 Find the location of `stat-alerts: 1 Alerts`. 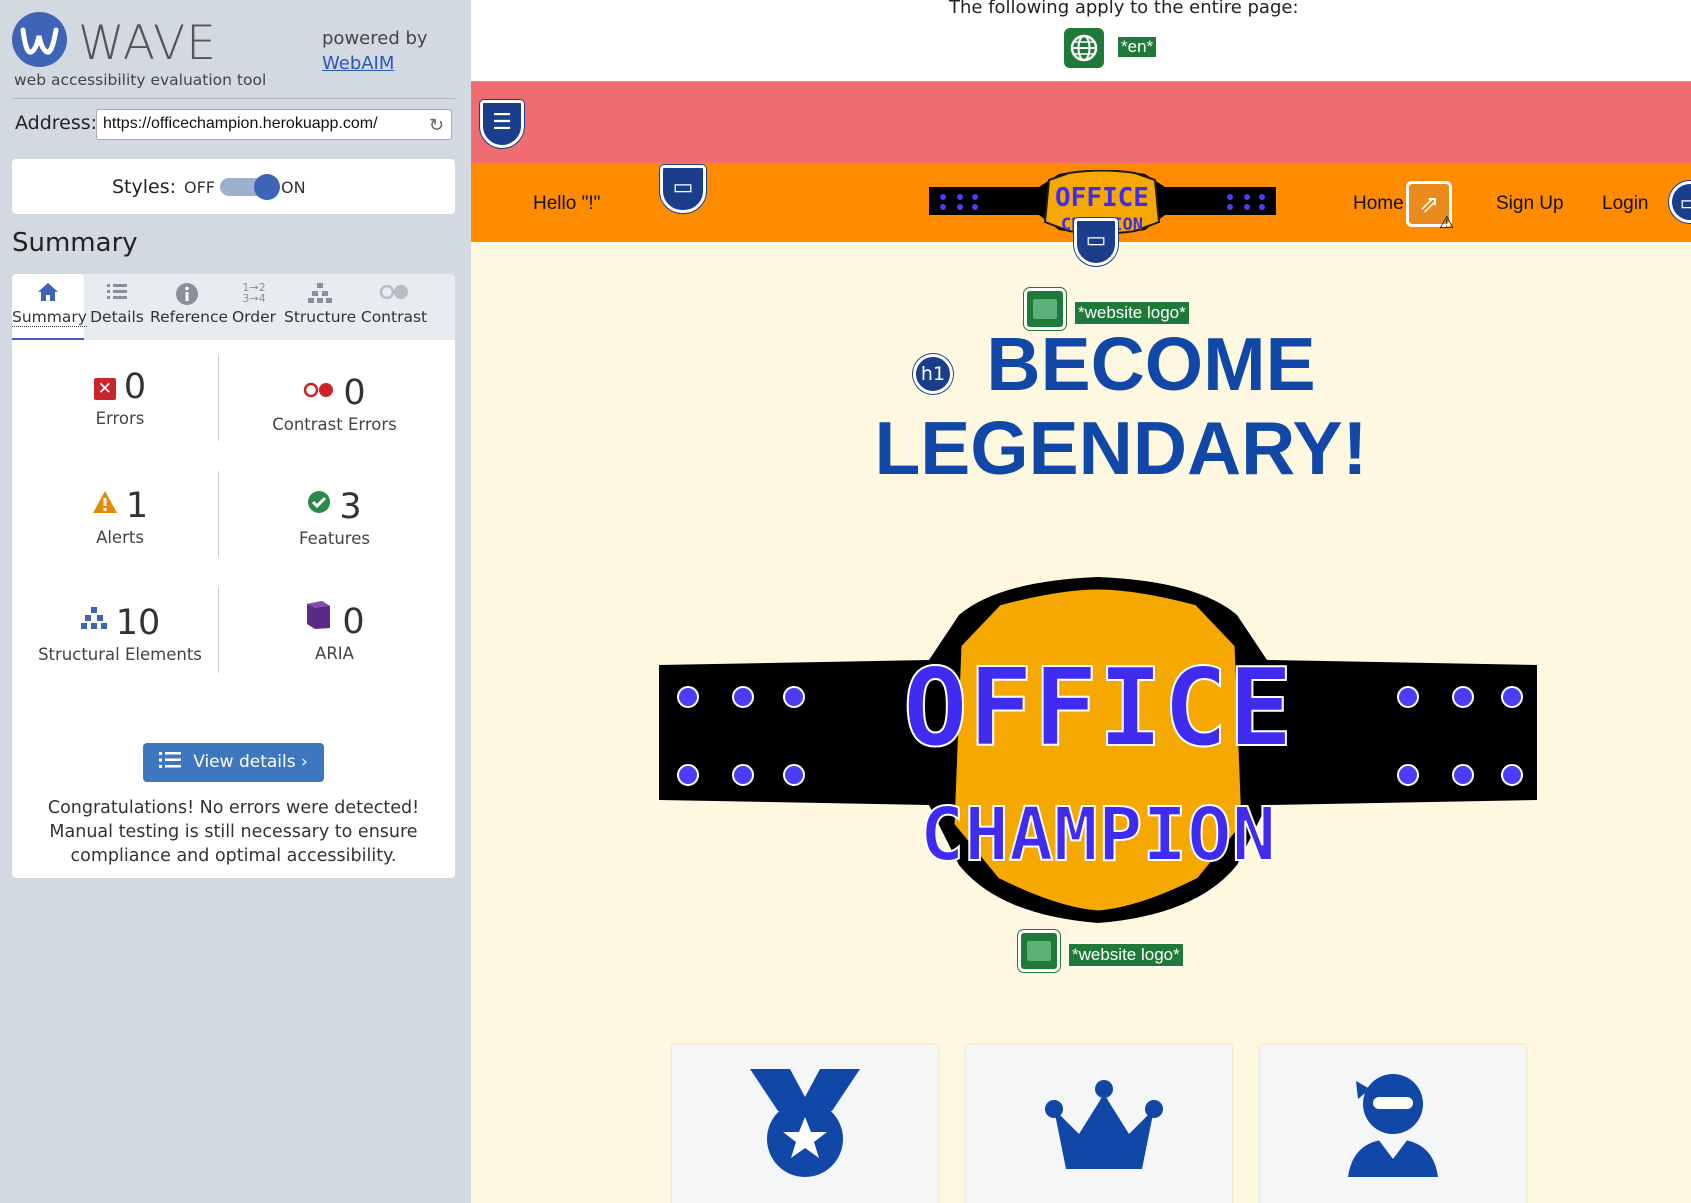

stat-alerts: 1 Alerts is located at coordinates (120, 515).